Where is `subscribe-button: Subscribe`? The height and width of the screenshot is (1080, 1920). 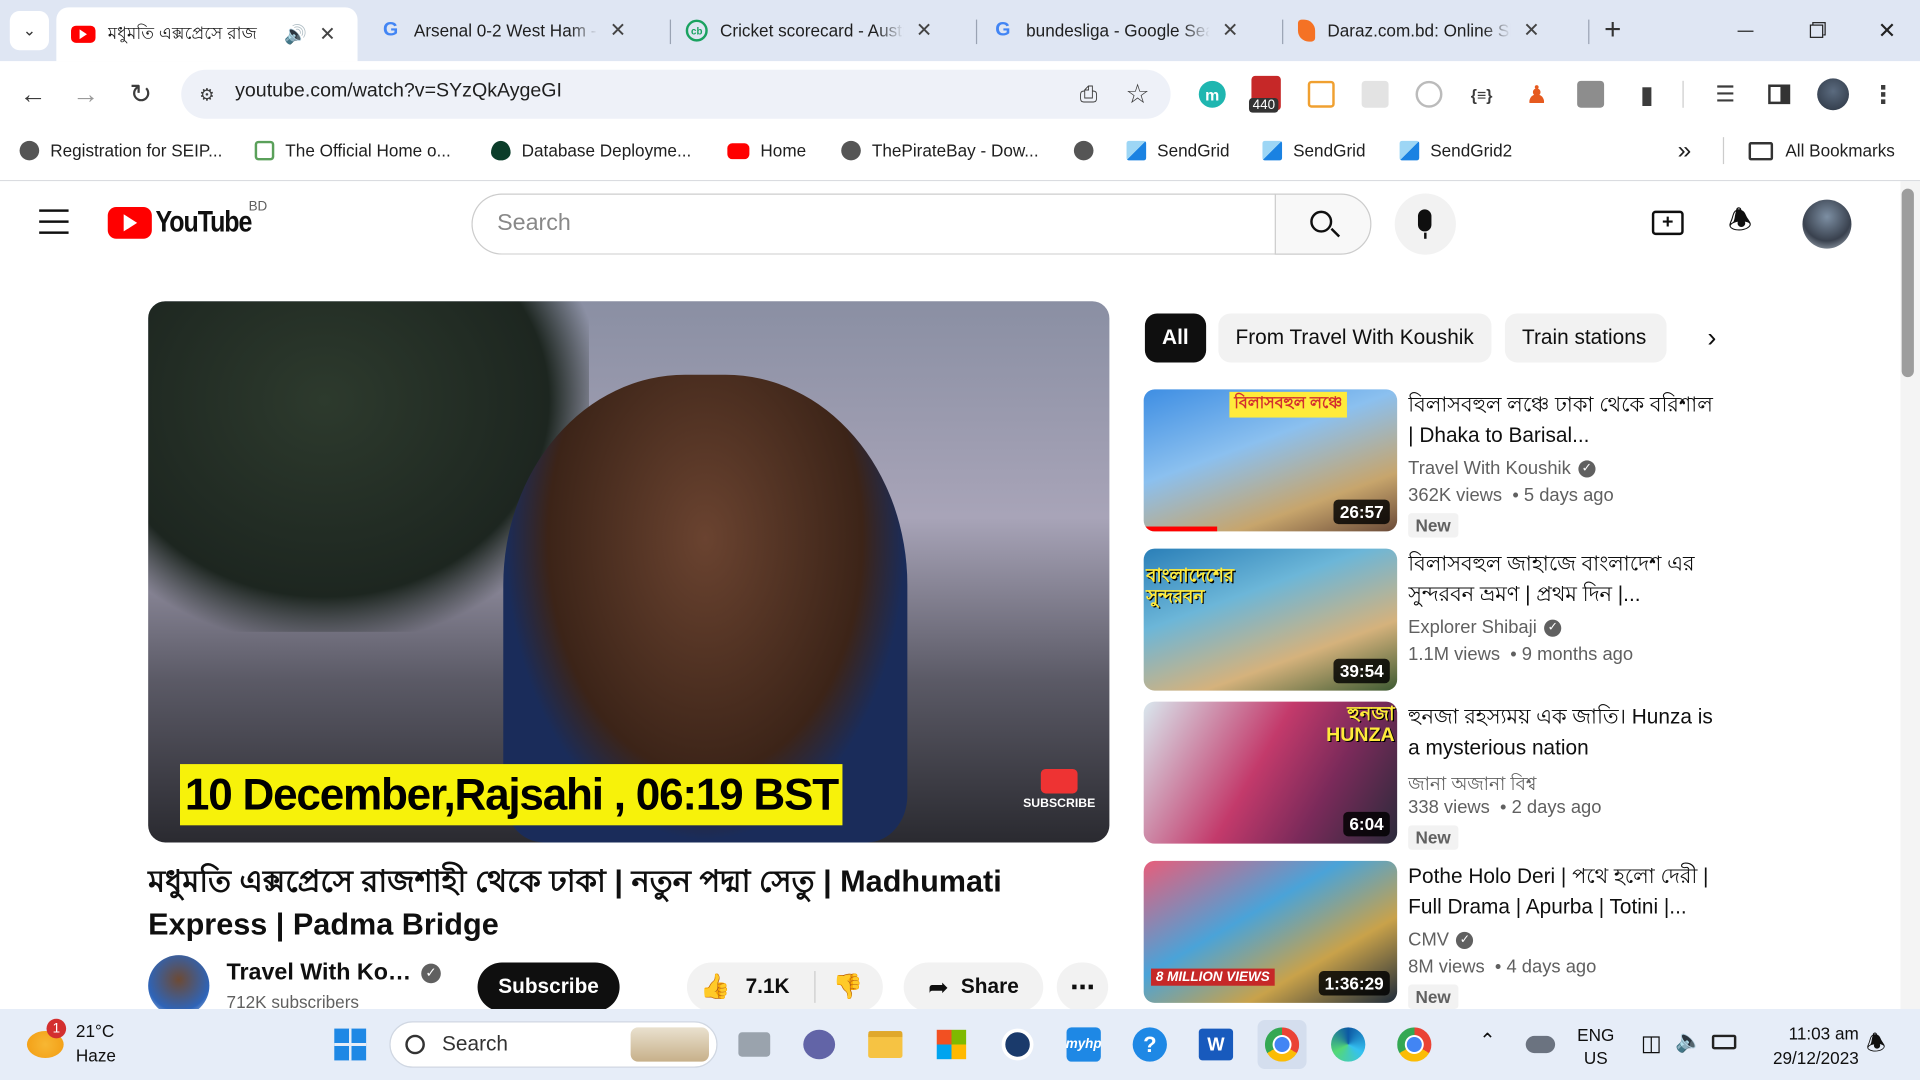 subscribe-button: Subscribe is located at coordinates (548, 987).